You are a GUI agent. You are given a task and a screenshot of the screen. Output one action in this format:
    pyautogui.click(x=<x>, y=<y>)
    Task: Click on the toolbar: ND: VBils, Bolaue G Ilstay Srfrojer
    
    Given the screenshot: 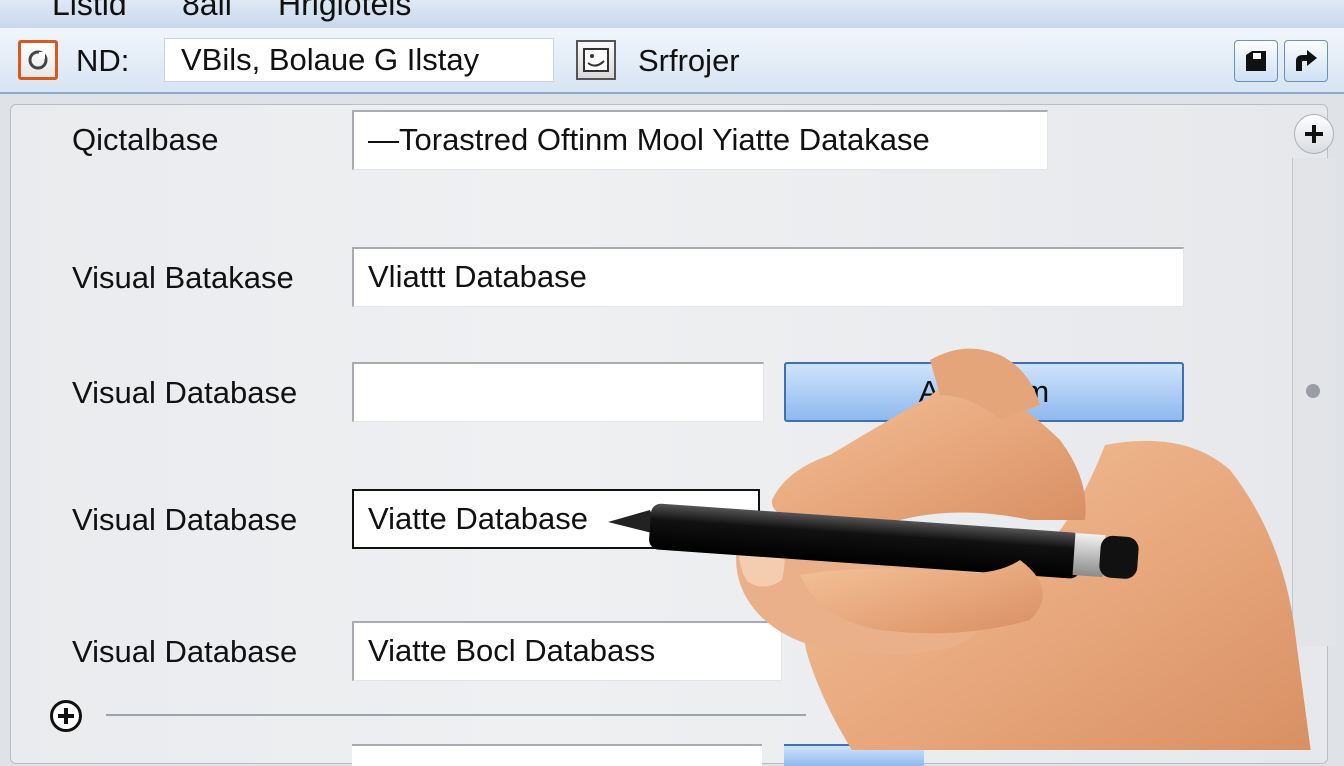 What is the action you would take?
    pyautogui.click(x=672, y=61)
    